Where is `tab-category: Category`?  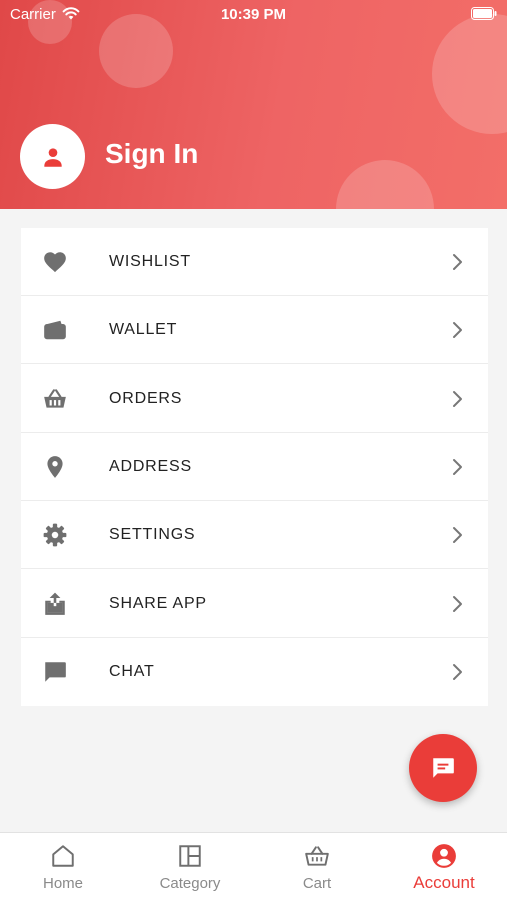 tab-category: Category is located at coordinates (190, 866).